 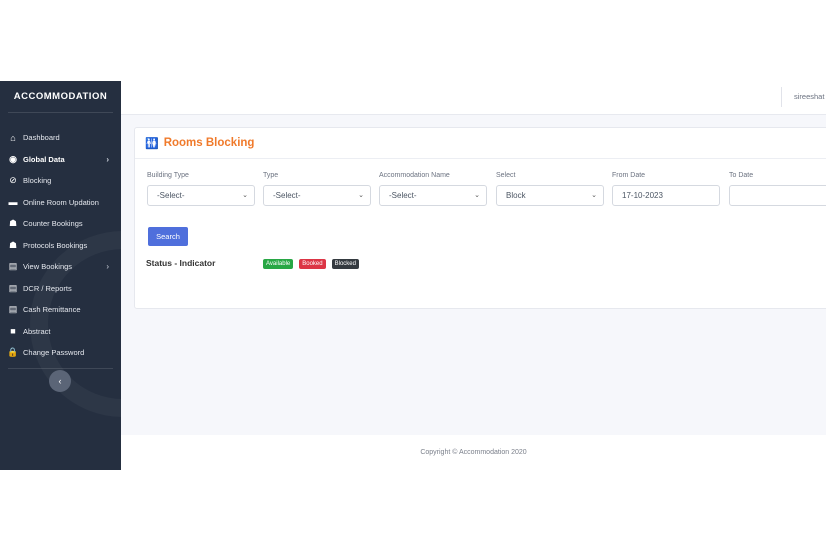 I want to click on type-value: -Select-, so click(x=287, y=195).